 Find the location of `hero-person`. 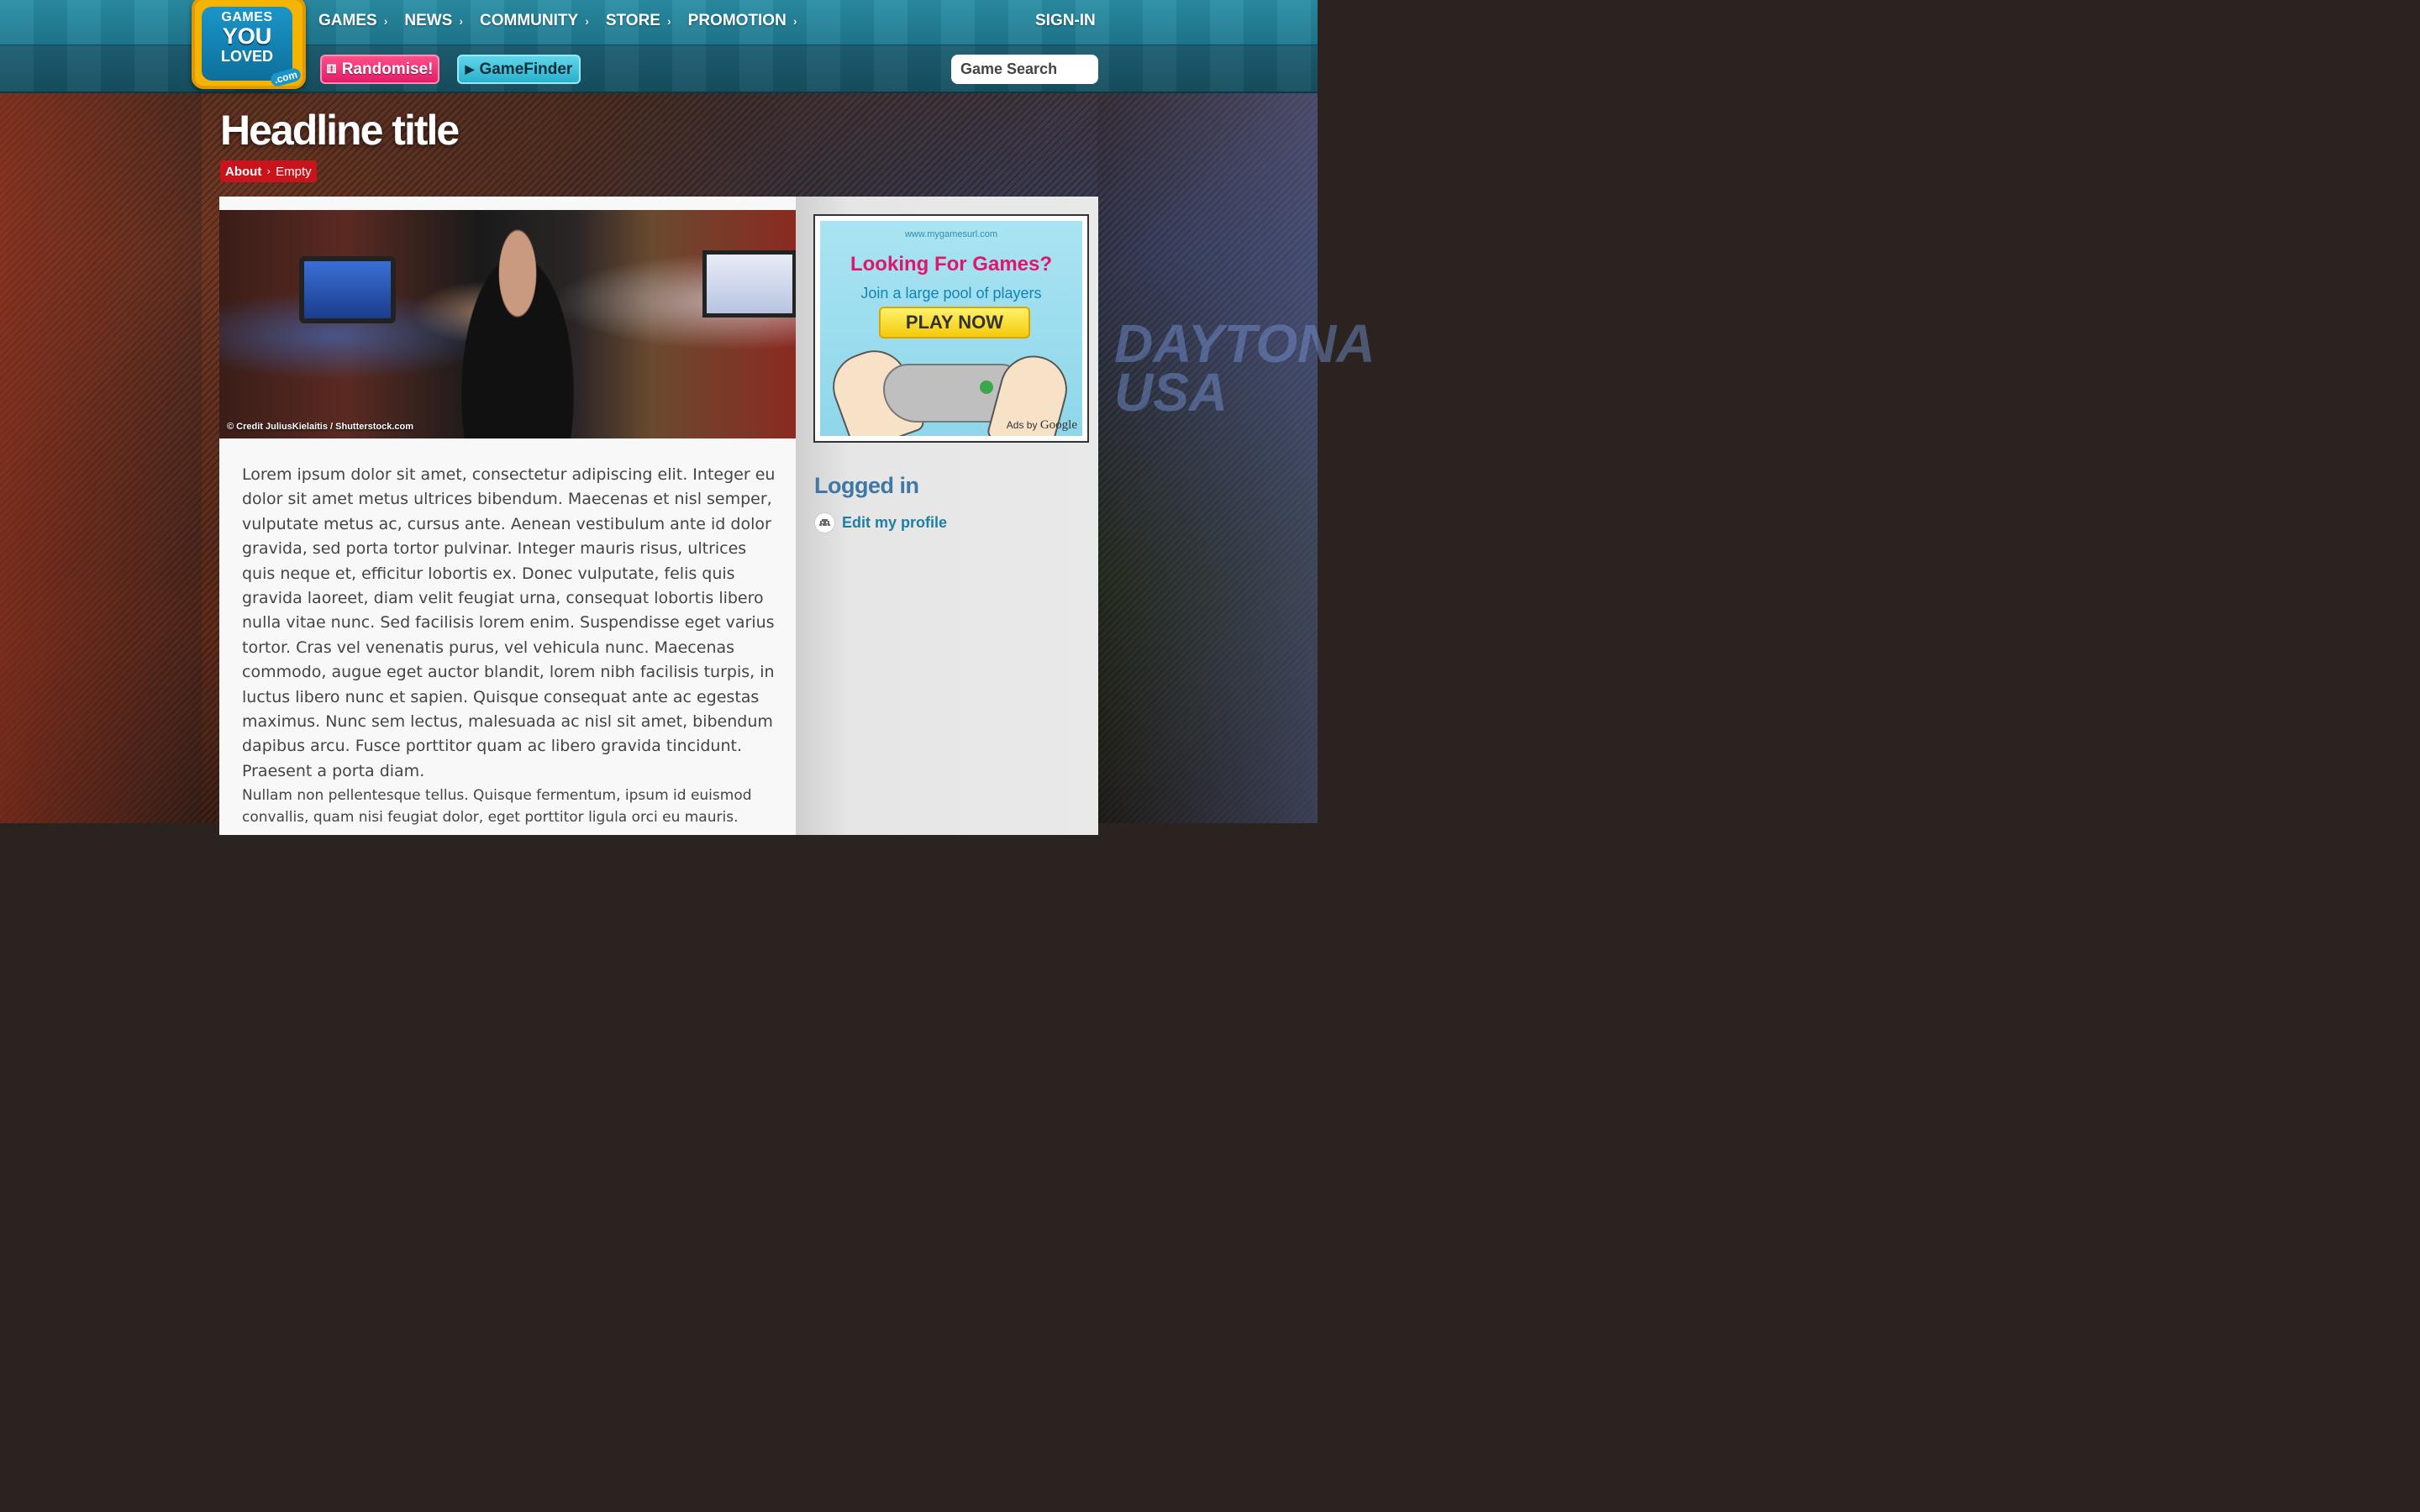

hero-person is located at coordinates (517, 328).